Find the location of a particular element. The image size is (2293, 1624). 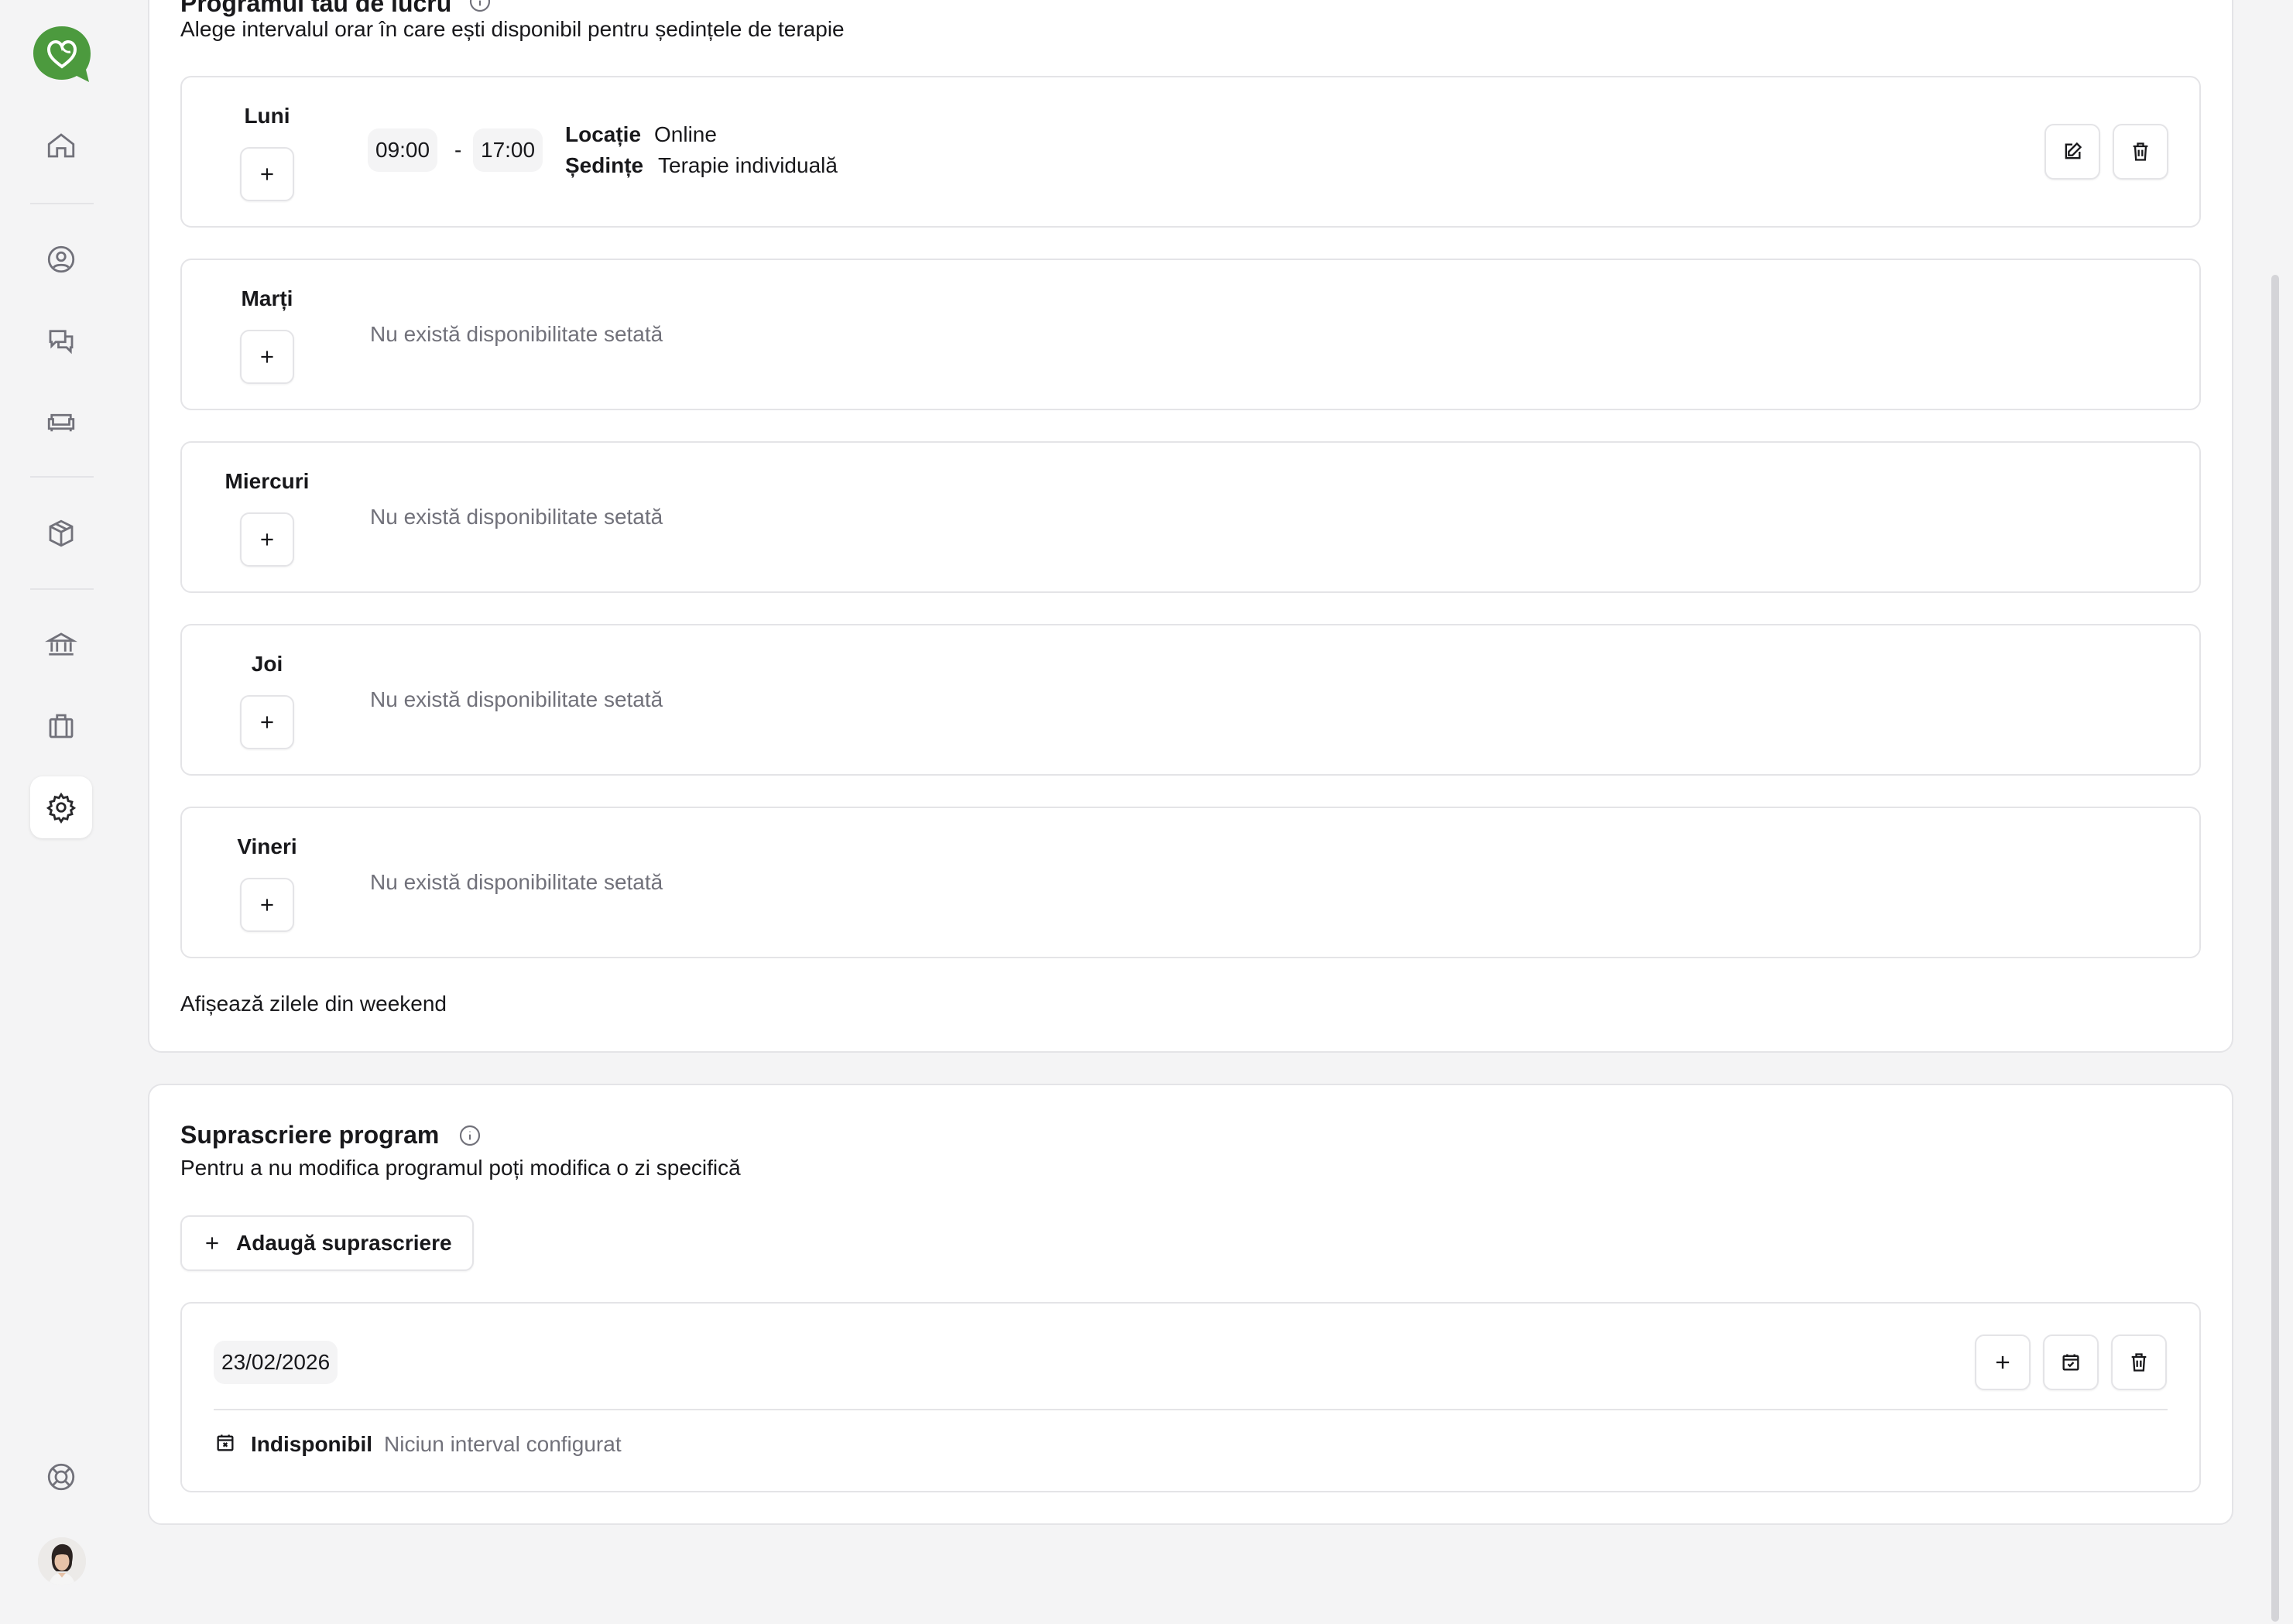

location-label: Locație is located at coordinates (604, 134).